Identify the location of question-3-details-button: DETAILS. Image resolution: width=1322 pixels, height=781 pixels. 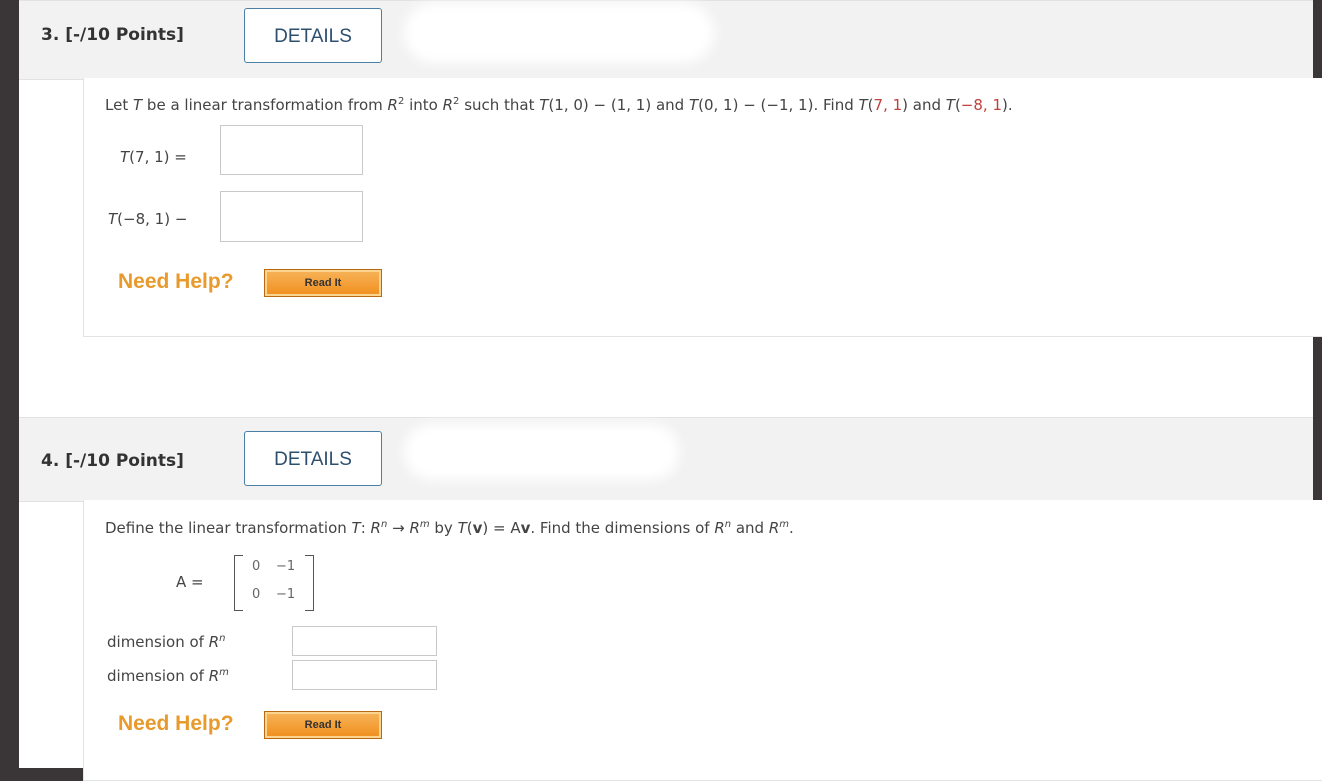
(313, 35).